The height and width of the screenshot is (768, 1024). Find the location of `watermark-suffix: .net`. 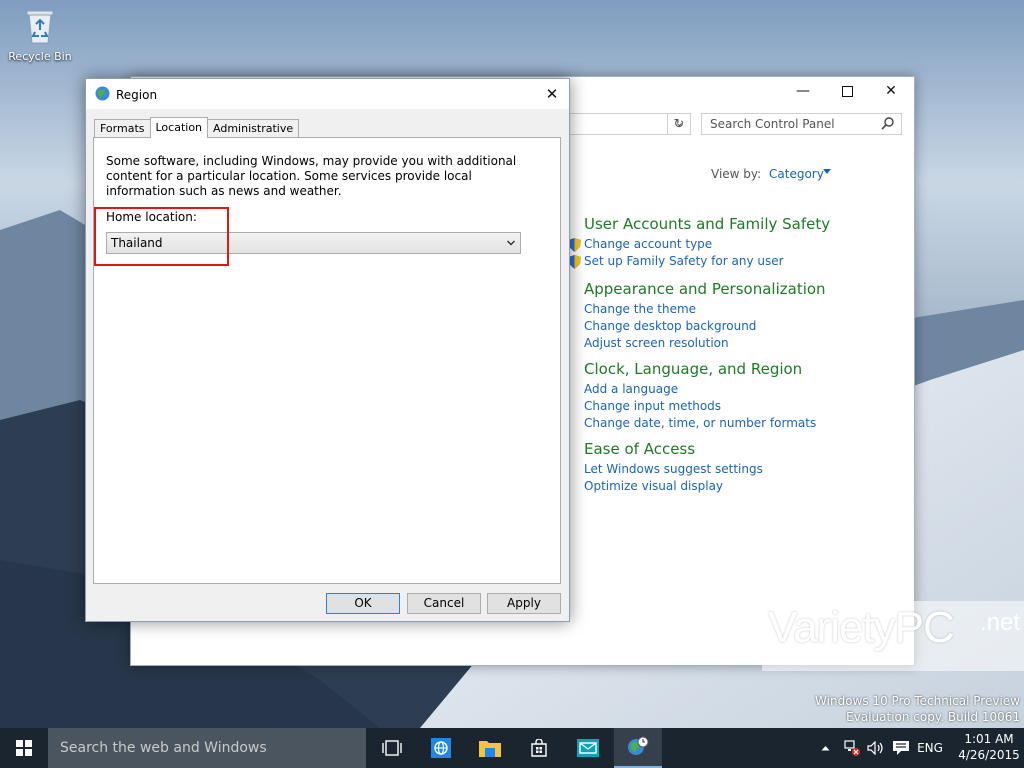

watermark-suffix: .net is located at coordinates (999, 622).